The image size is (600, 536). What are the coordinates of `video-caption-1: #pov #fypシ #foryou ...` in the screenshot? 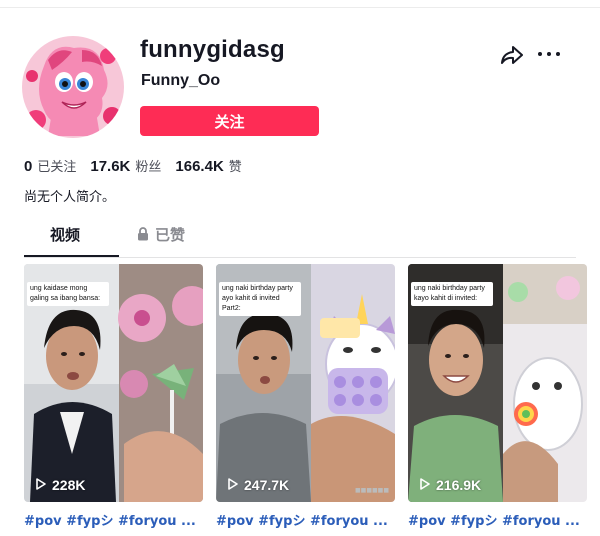 It's located at (113, 519).